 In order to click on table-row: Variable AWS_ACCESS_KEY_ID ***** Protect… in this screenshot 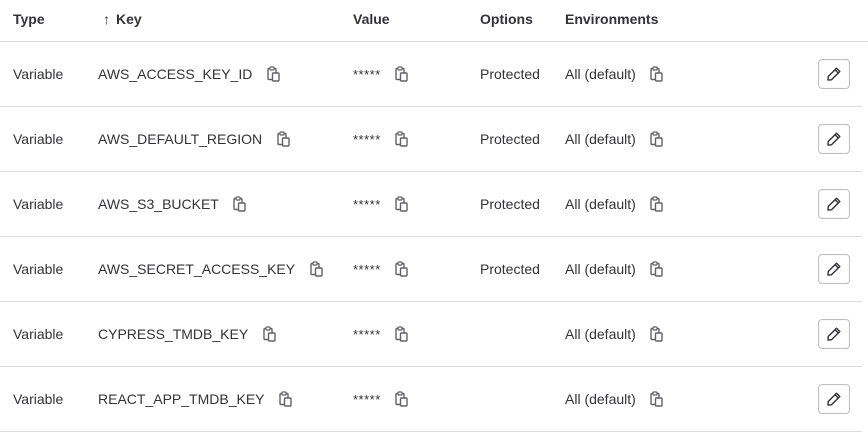, I will do `click(431, 74)`.